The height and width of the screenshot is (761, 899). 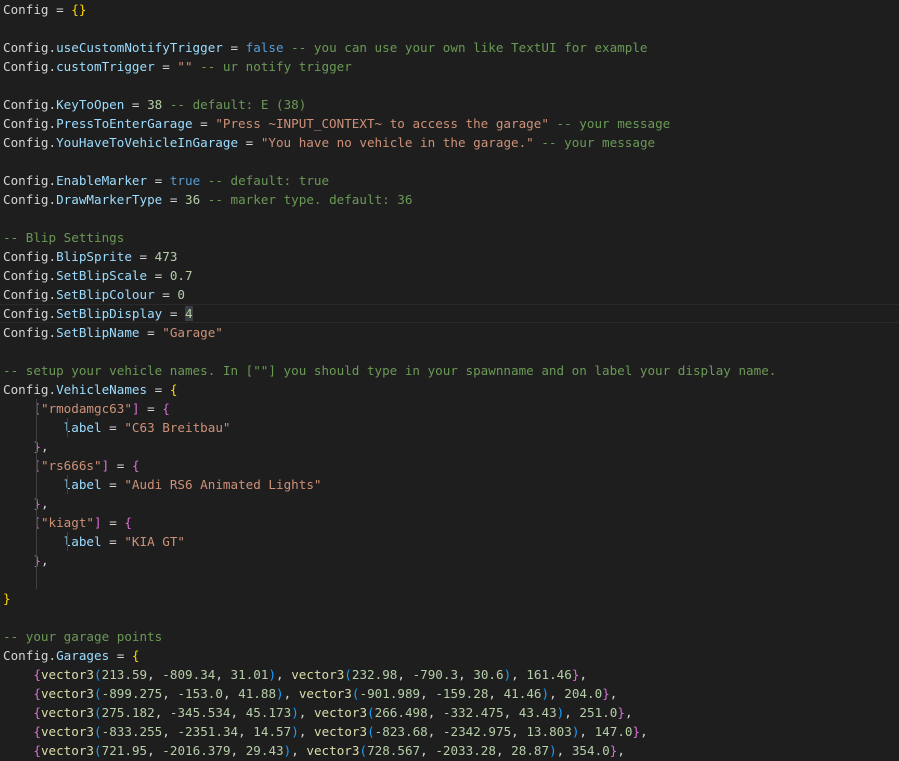 What do you see at coordinates (79, 9) in the screenshot?
I see `code-token: {}` at bounding box center [79, 9].